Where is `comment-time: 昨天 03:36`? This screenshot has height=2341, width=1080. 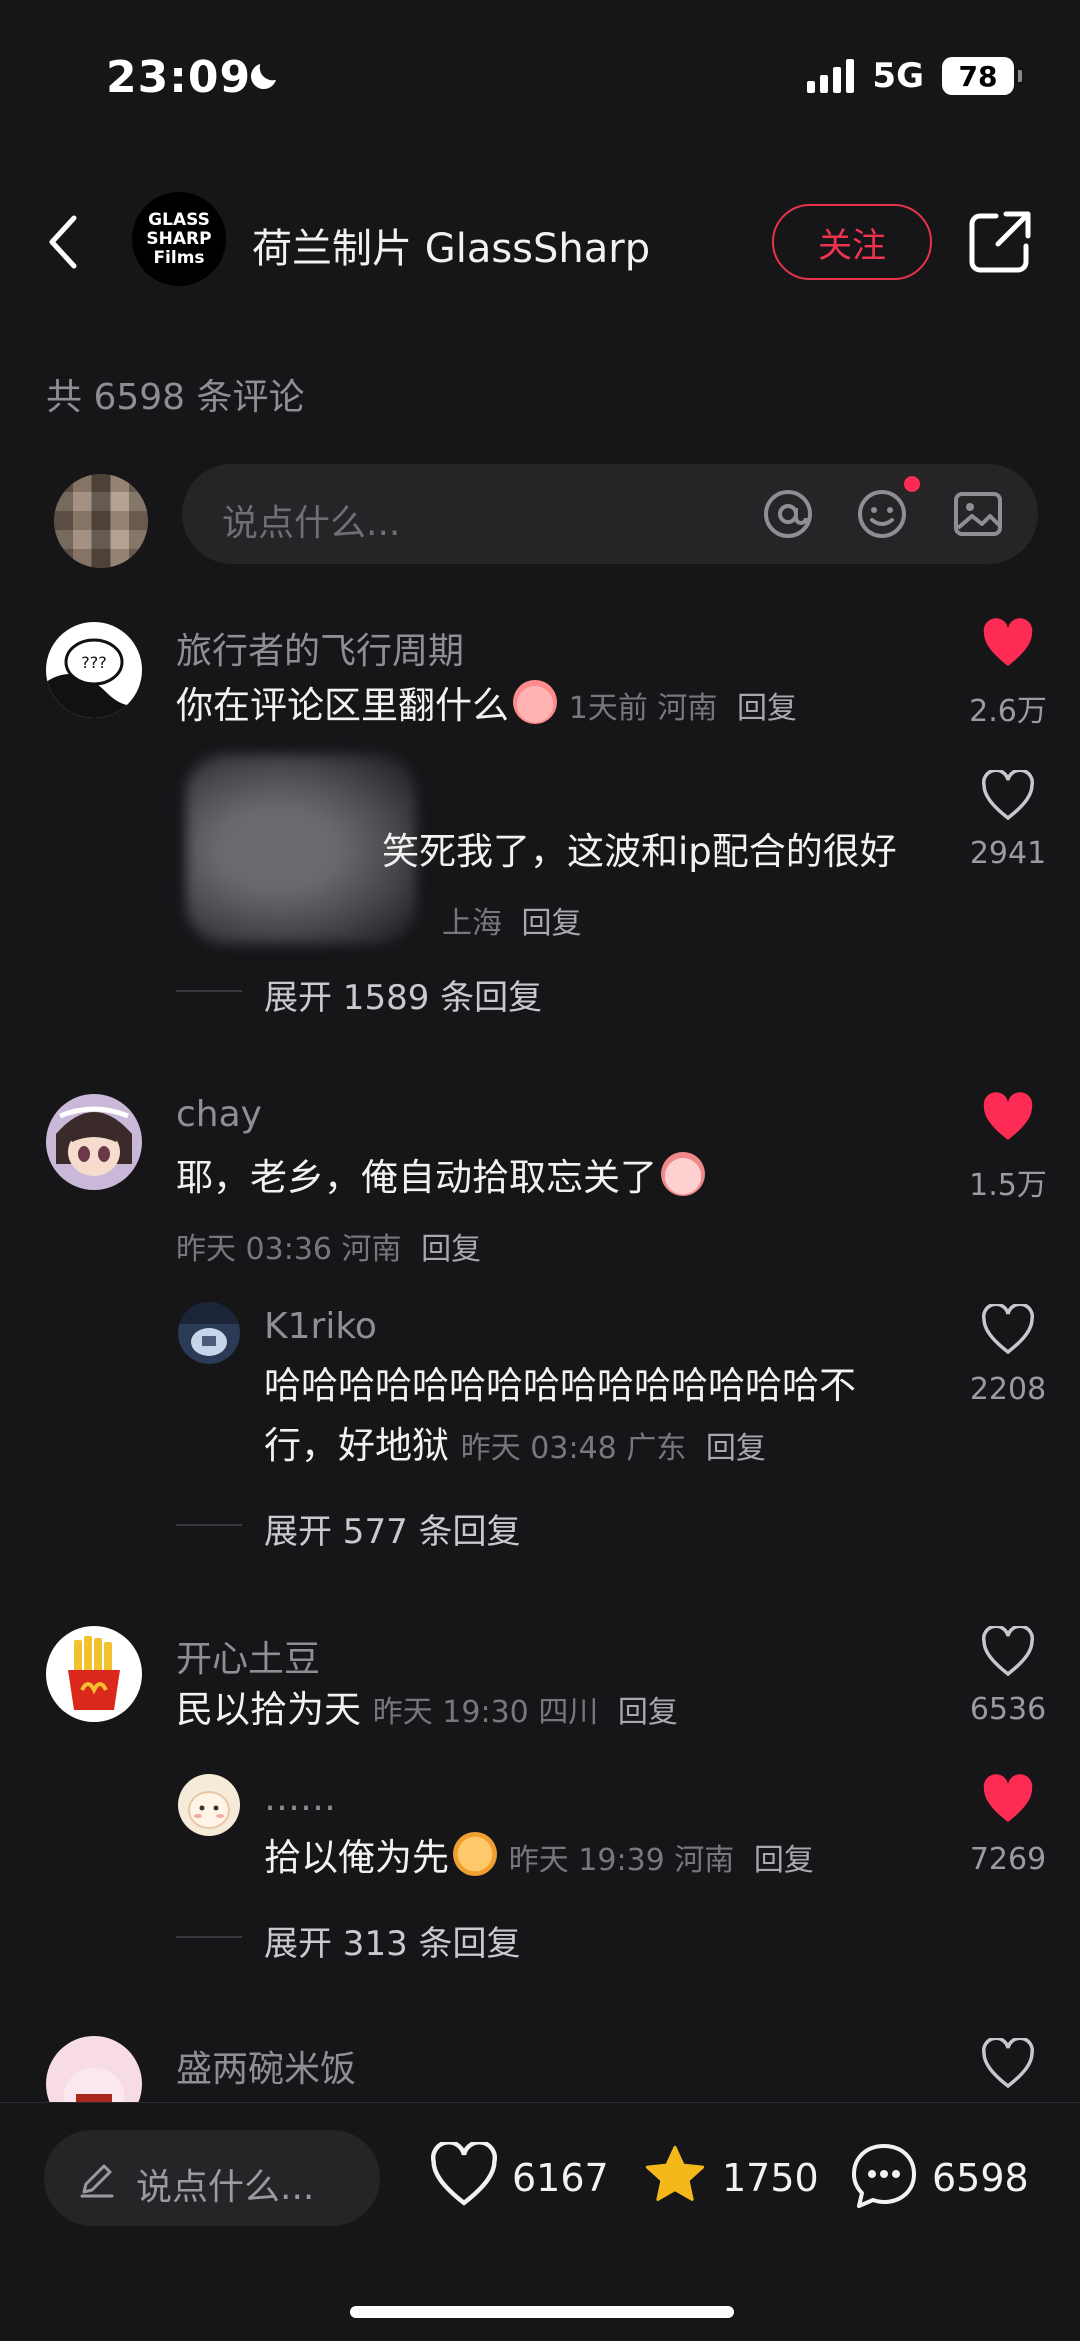 comment-time: 昨天 03:36 is located at coordinates (254, 1249).